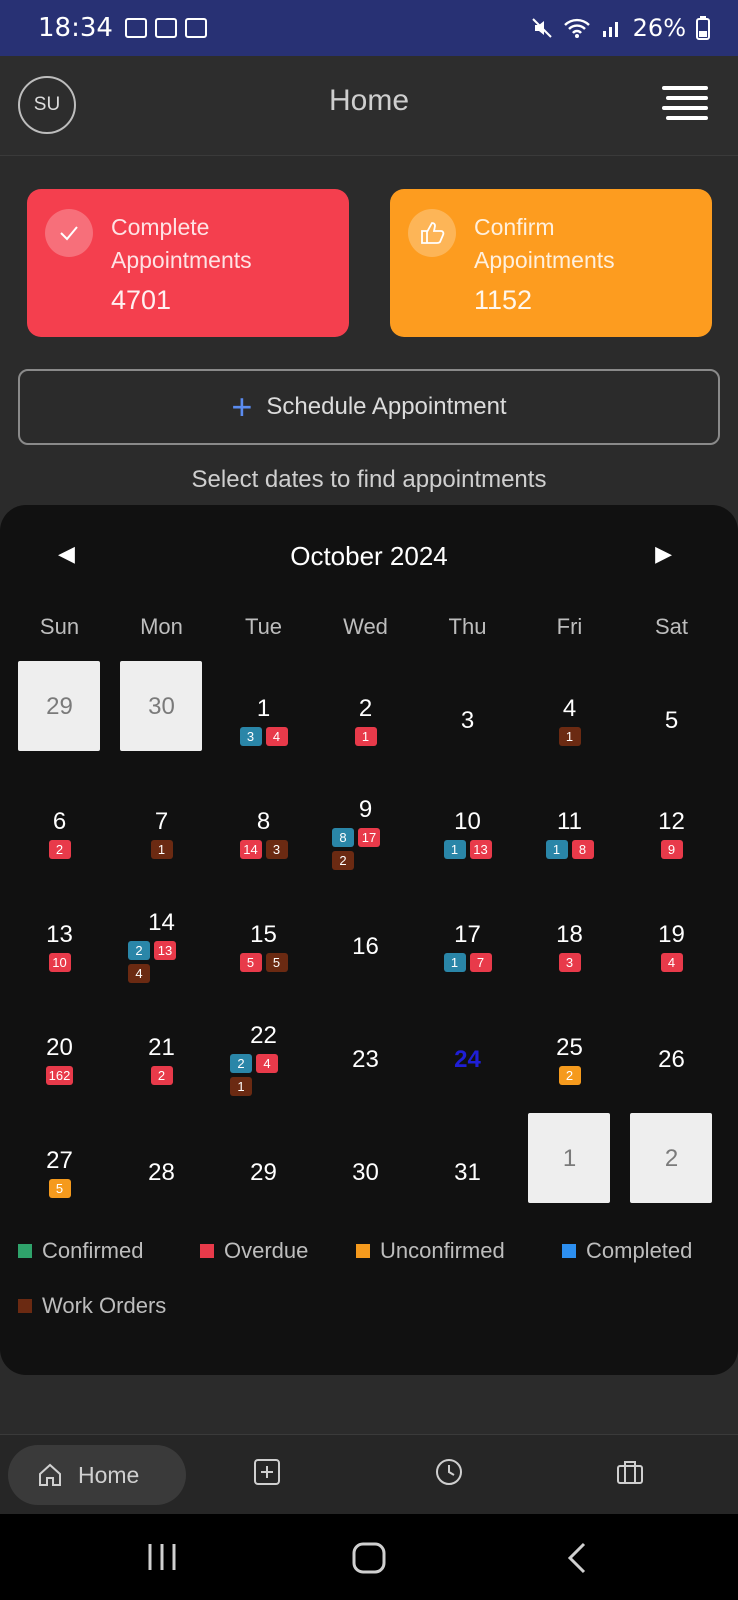  I want to click on next-month-arrow-icon: ▶, so click(663, 554).